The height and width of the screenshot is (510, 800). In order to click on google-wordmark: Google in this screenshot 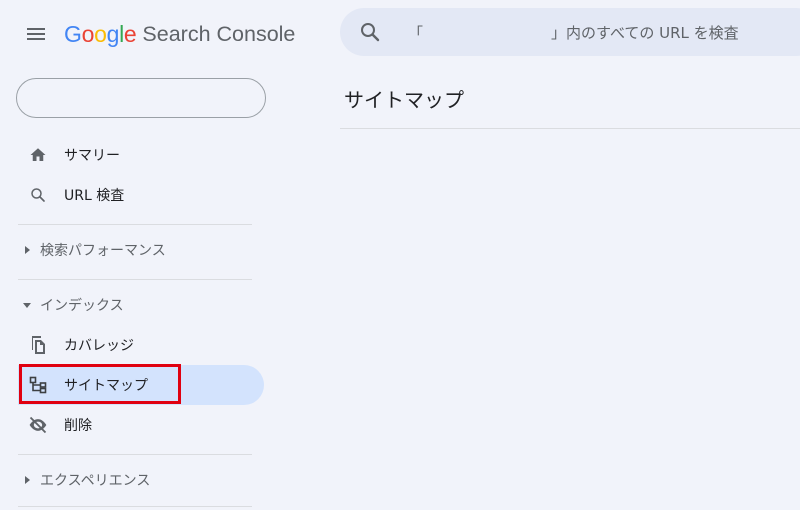, I will do `click(100, 34)`.